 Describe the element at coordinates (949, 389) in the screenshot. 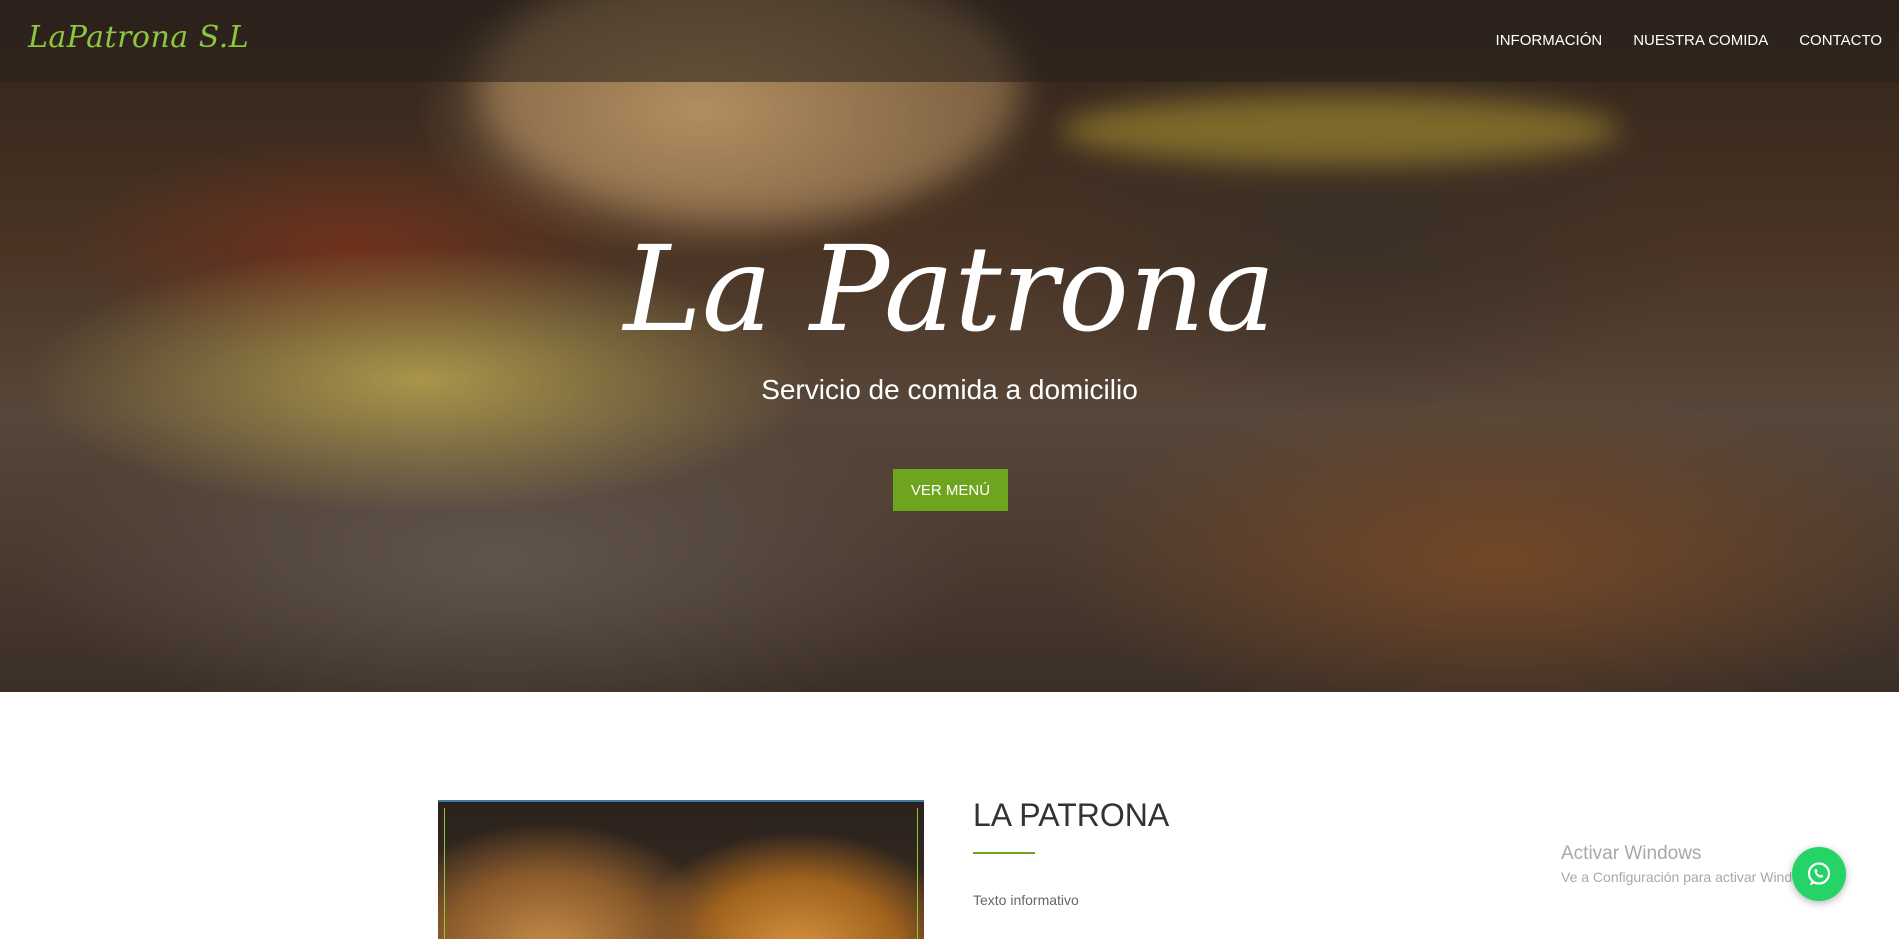

I see `hero-subtitle: Servicio de comida a domicilio` at that location.